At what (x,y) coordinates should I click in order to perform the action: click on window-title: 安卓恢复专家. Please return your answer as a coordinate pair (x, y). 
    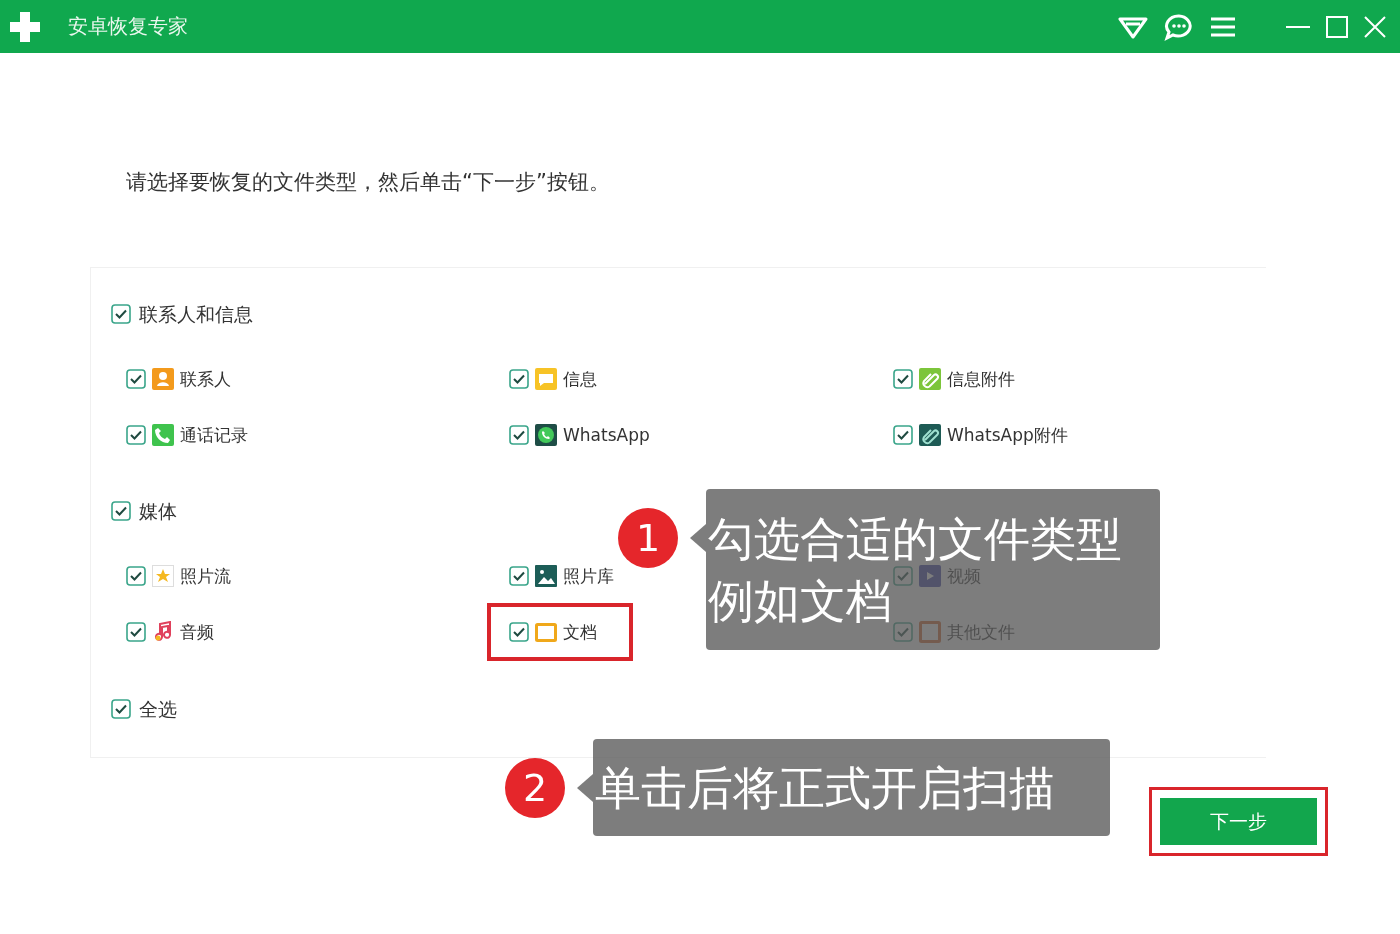
    Looking at the image, I should click on (128, 26).